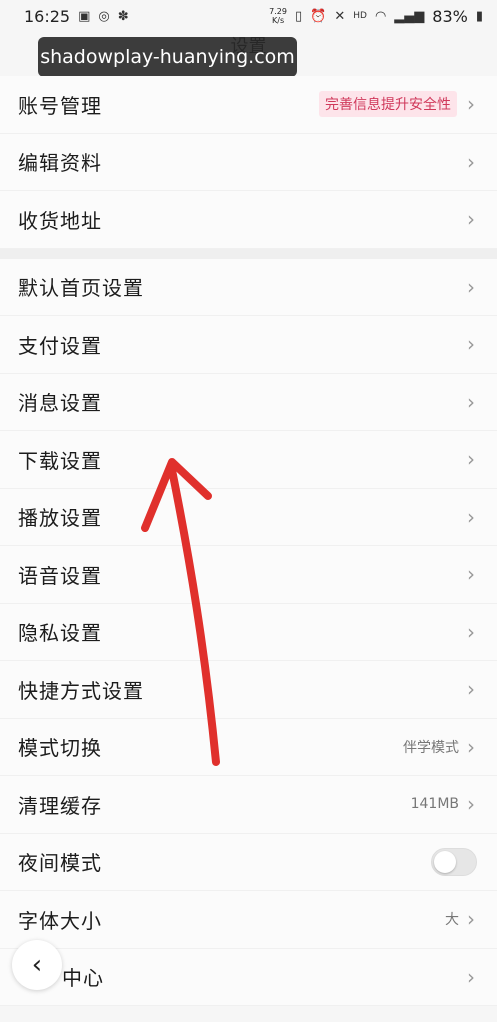 This screenshot has width=497, height=1022. I want to click on settings-item-label: 隐私设置, so click(60, 633).